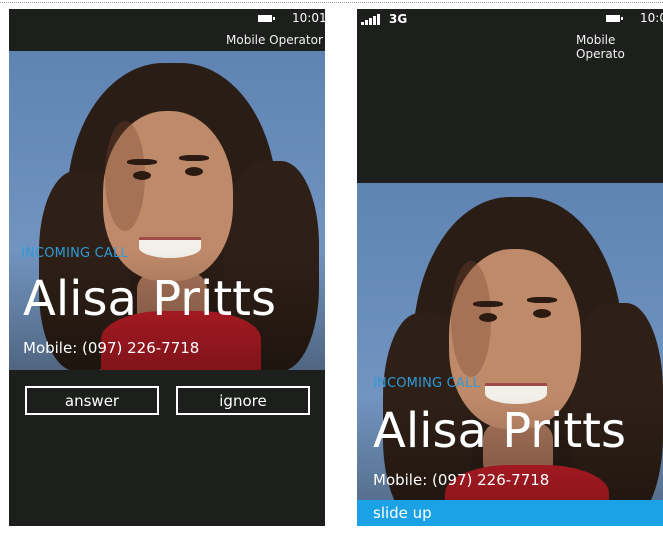  Describe the element at coordinates (167, 19) in the screenshot. I see `status-bar: 10:01` at that location.